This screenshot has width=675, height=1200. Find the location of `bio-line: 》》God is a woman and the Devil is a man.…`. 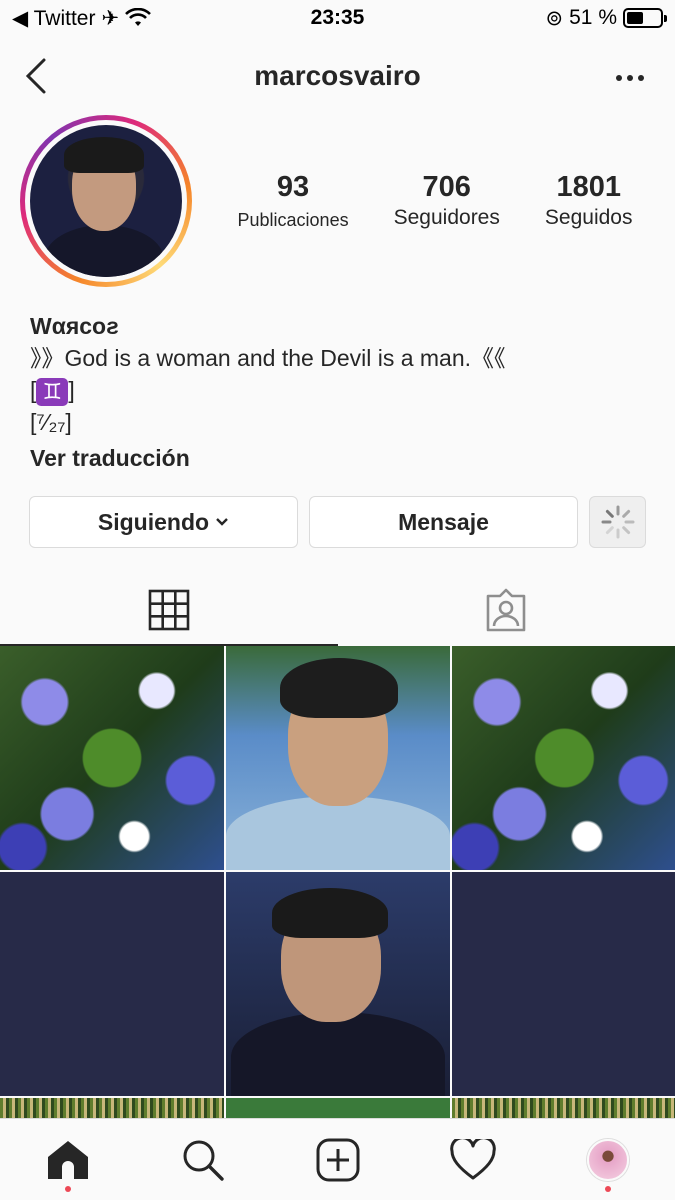

bio-line: 》》God is a woman and the Devil is a man.… is located at coordinates (268, 358).